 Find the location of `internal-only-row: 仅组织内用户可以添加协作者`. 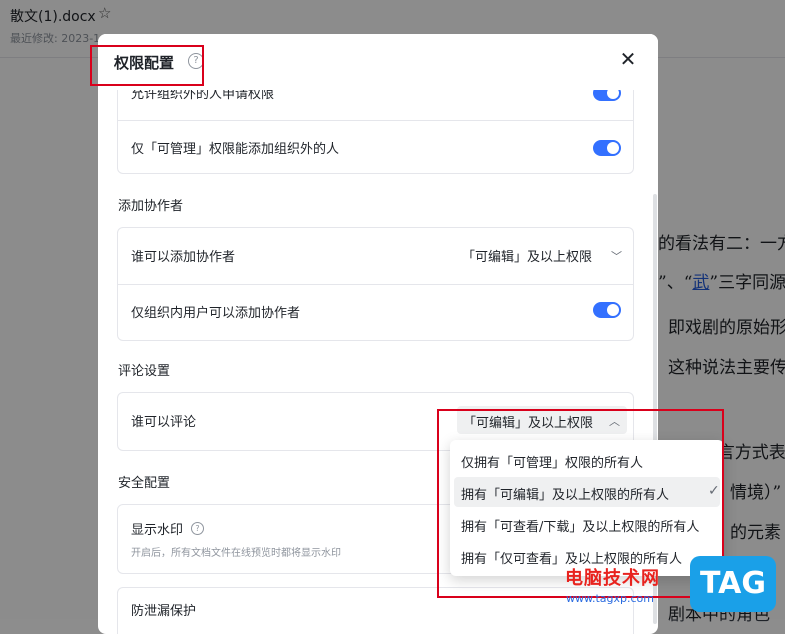

internal-only-row: 仅组织内用户可以添加协作者 is located at coordinates (375, 312).